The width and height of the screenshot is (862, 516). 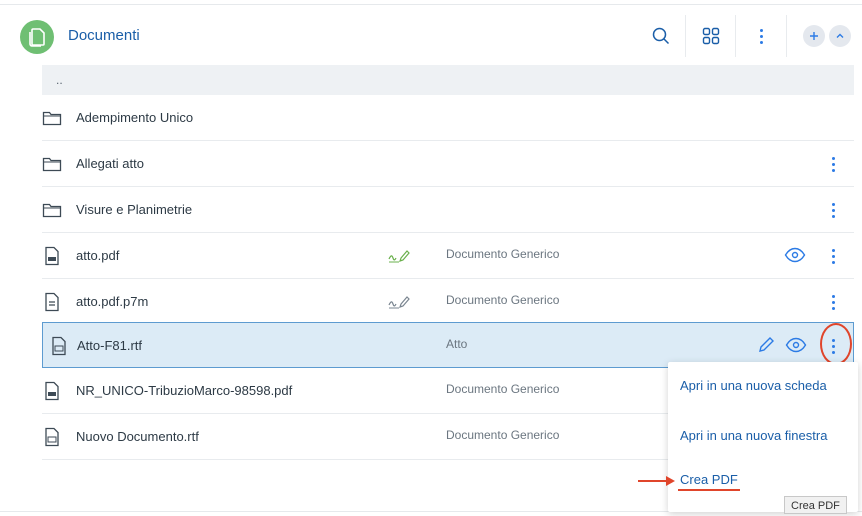 I want to click on list-item: Adempimento Unico, so click(x=448, y=118).